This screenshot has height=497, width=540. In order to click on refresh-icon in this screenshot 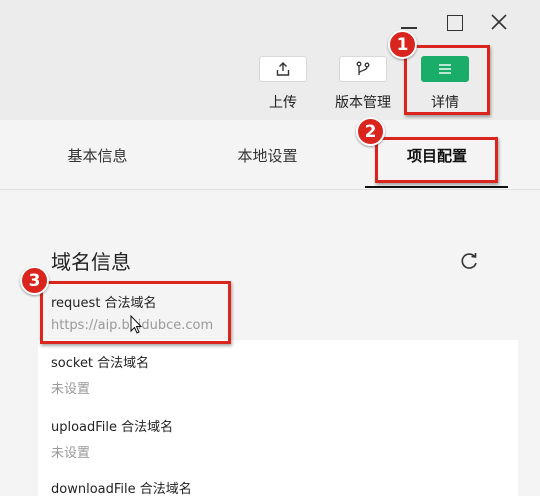, I will do `click(469, 261)`.